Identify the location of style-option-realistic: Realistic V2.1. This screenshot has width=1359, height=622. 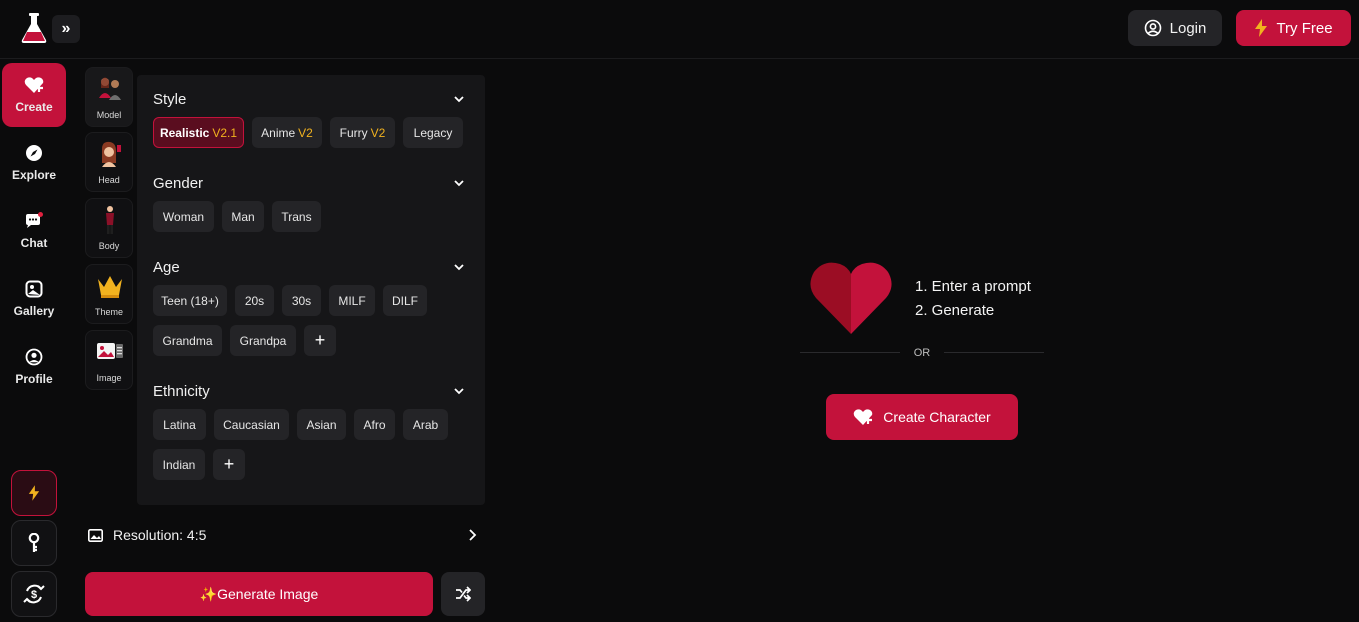
(198, 132).